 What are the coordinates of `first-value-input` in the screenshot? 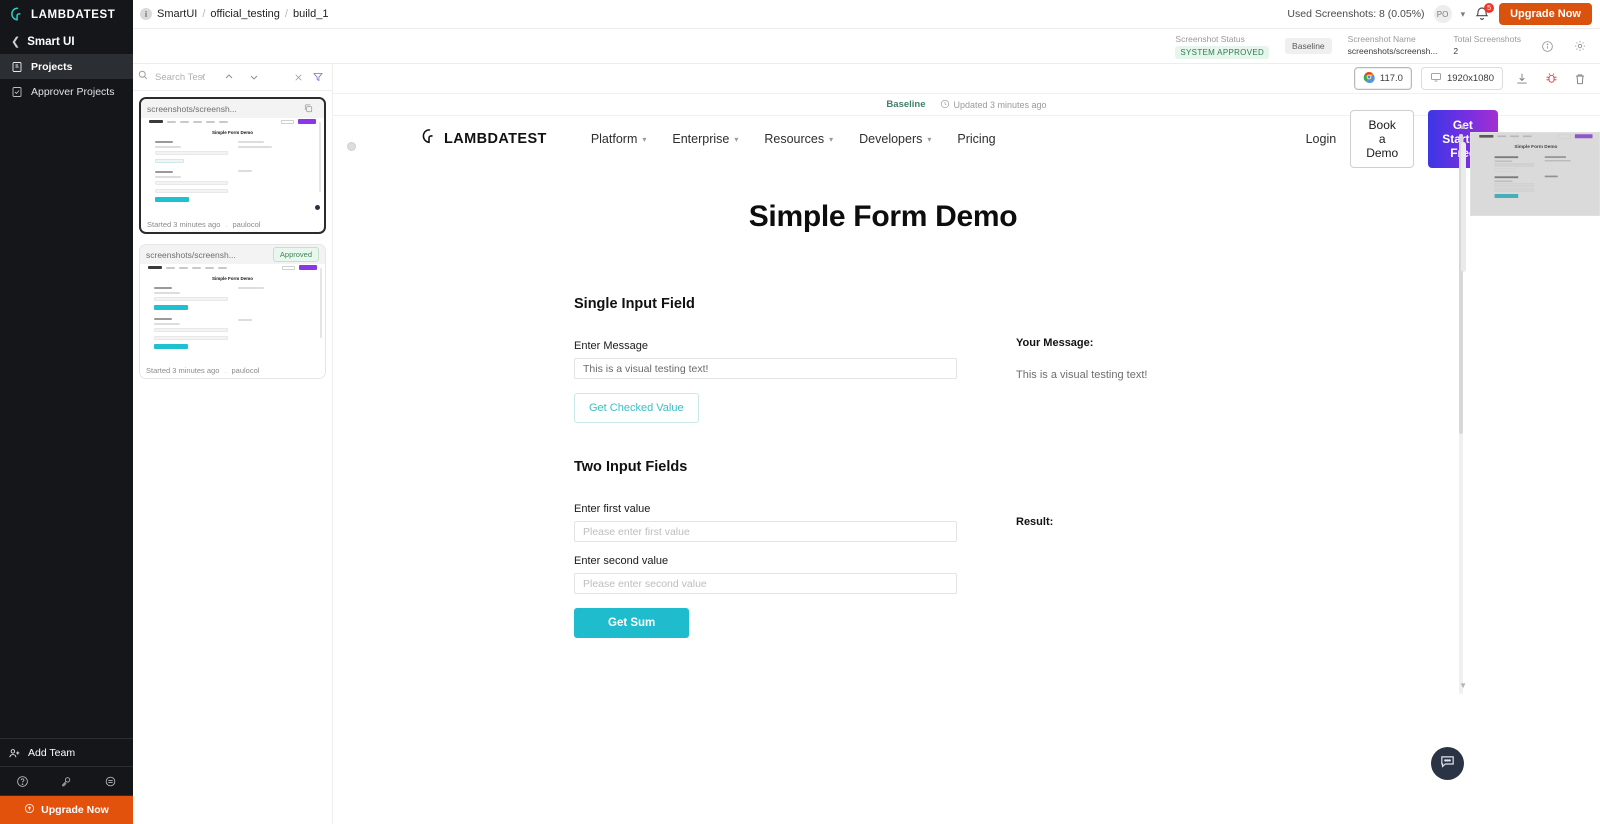 It's located at (765, 531).